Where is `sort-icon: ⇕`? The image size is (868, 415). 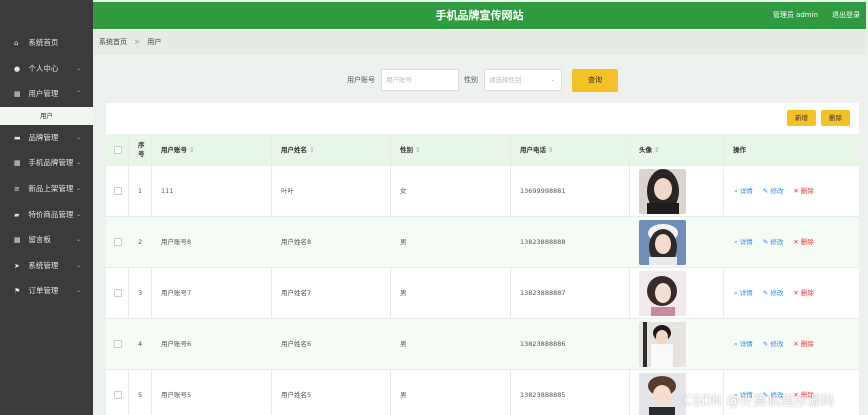
sort-icon: ⇕ is located at coordinates (192, 150).